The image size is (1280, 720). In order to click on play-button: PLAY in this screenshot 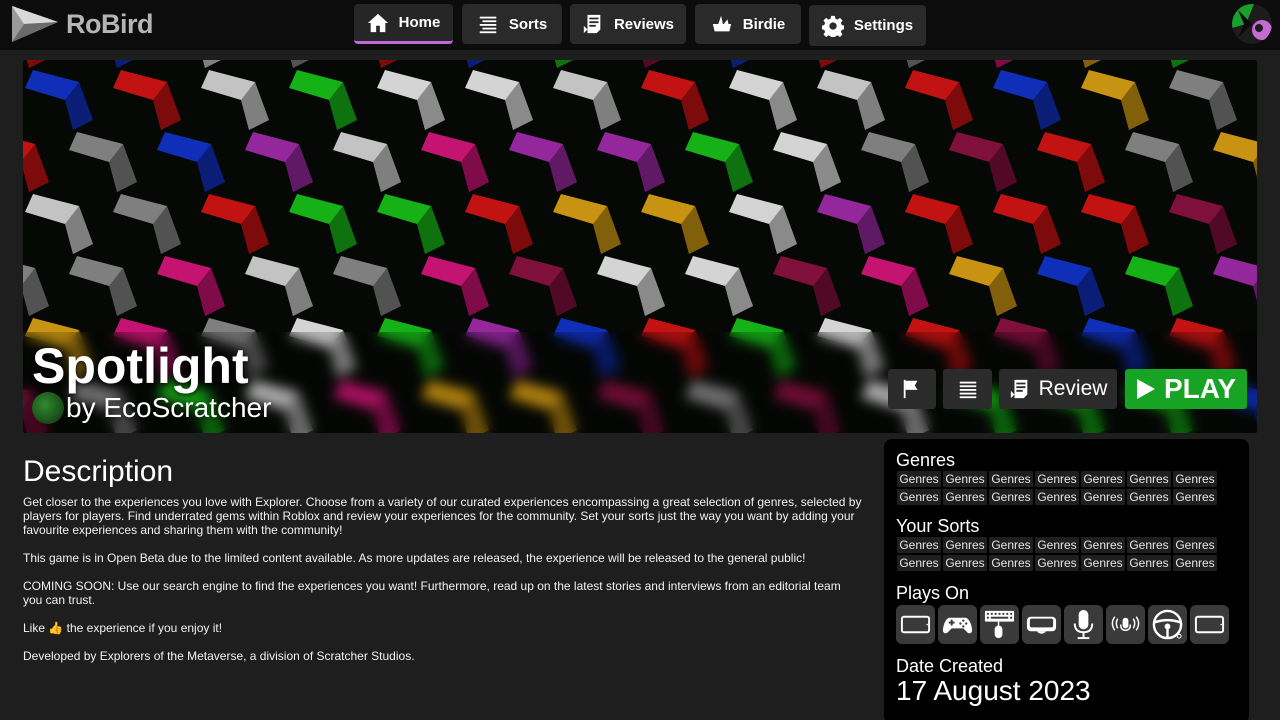, I will do `click(1186, 389)`.